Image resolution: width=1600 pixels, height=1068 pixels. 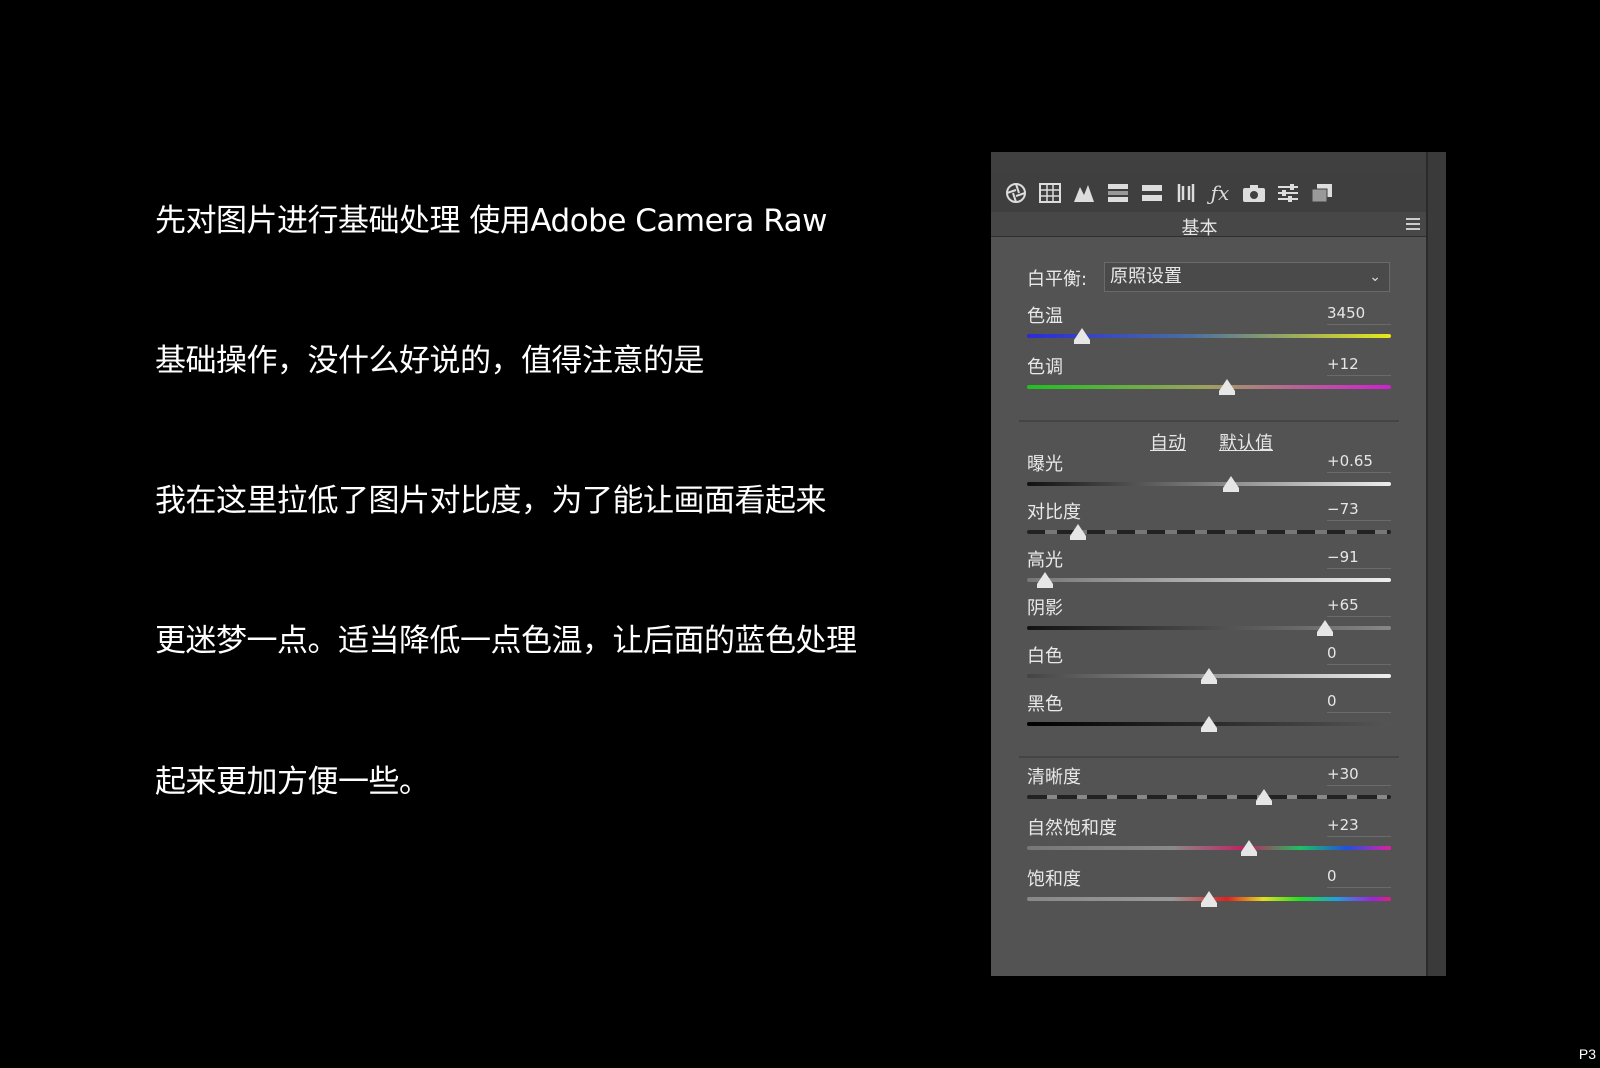 What do you see at coordinates (491, 221) in the screenshot?
I see `text-line-1: 先对图片进行基础处理 使用Adobe Camera Raw` at bounding box center [491, 221].